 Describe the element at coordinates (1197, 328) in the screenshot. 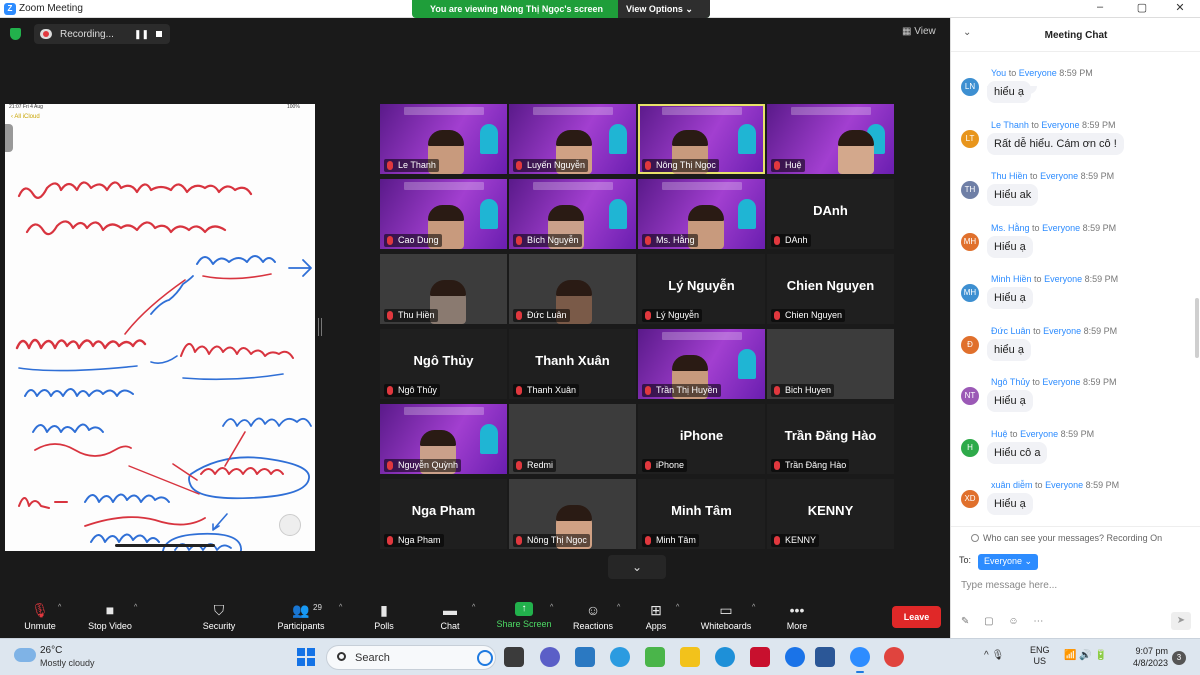

I see `chat-scrollbar` at that location.